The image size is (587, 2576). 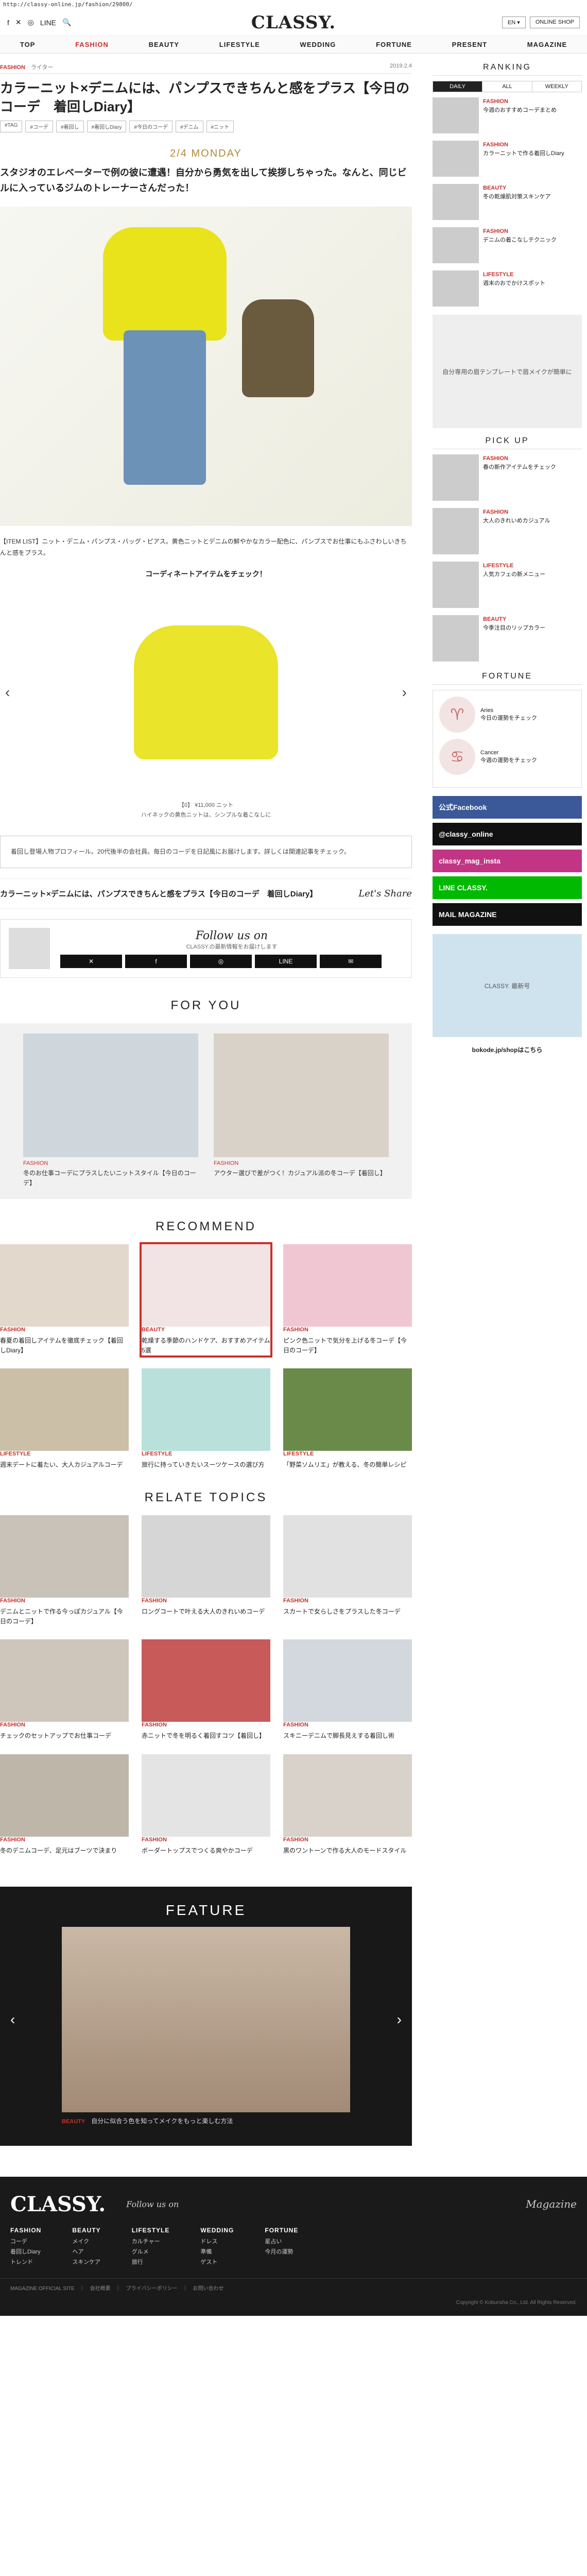 What do you see at coordinates (508, 288) in the screenshot?
I see `ranking-item: LIFESTYLE 週末のおでかけスポット` at bounding box center [508, 288].